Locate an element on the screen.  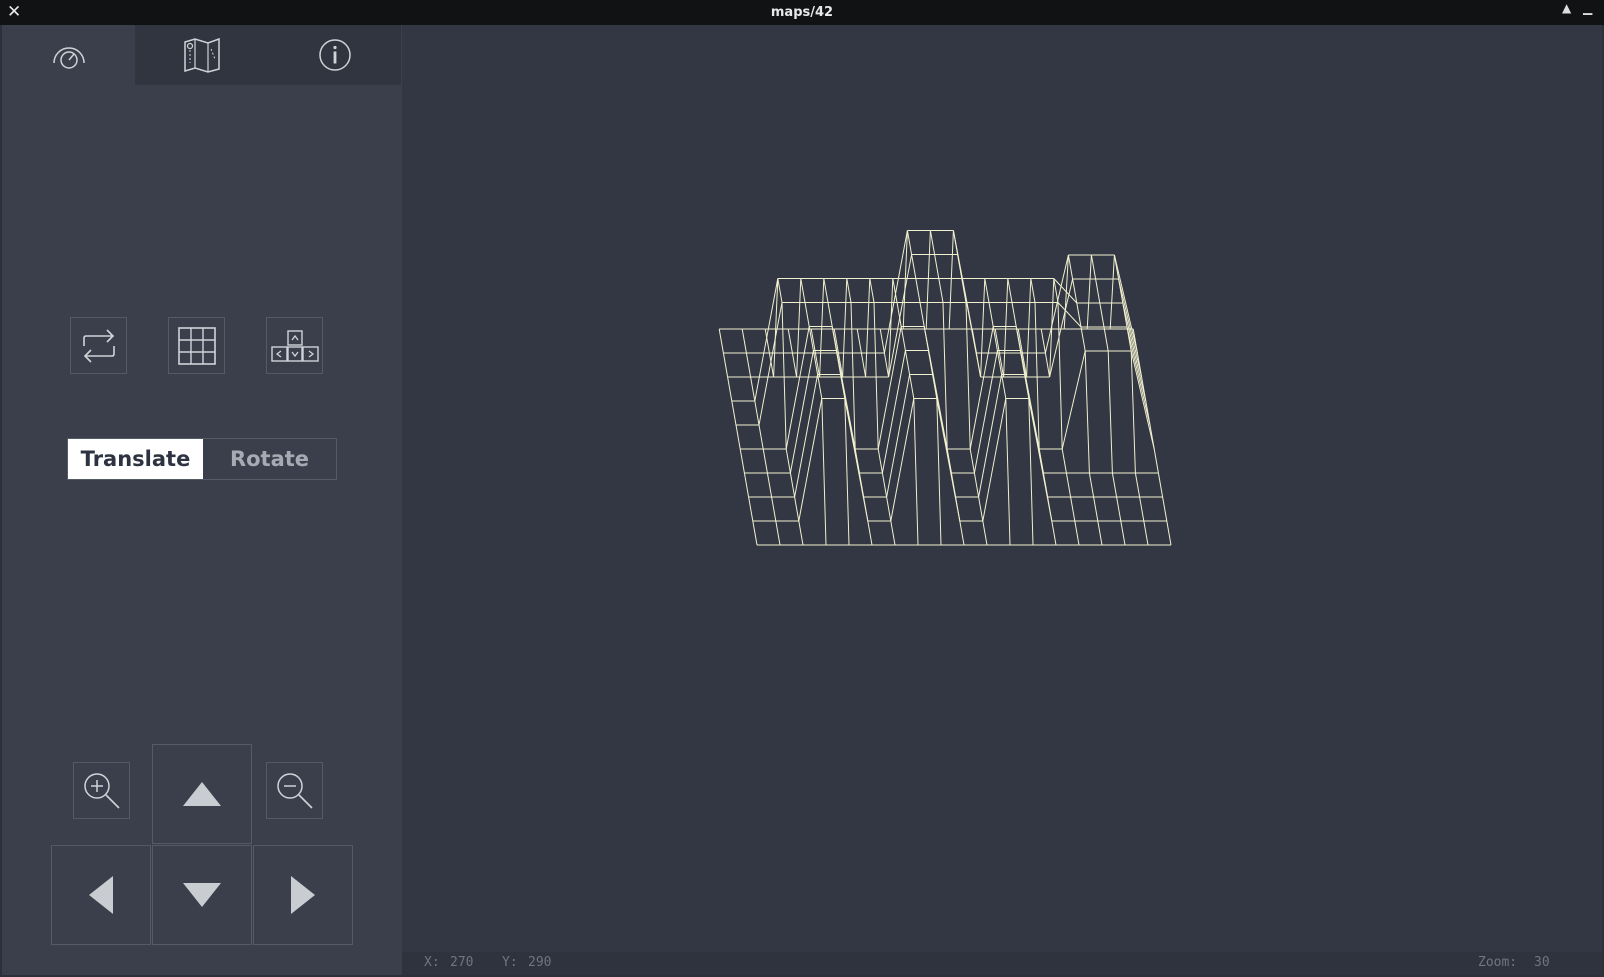
move-up-button is located at coordinates (202, 794).